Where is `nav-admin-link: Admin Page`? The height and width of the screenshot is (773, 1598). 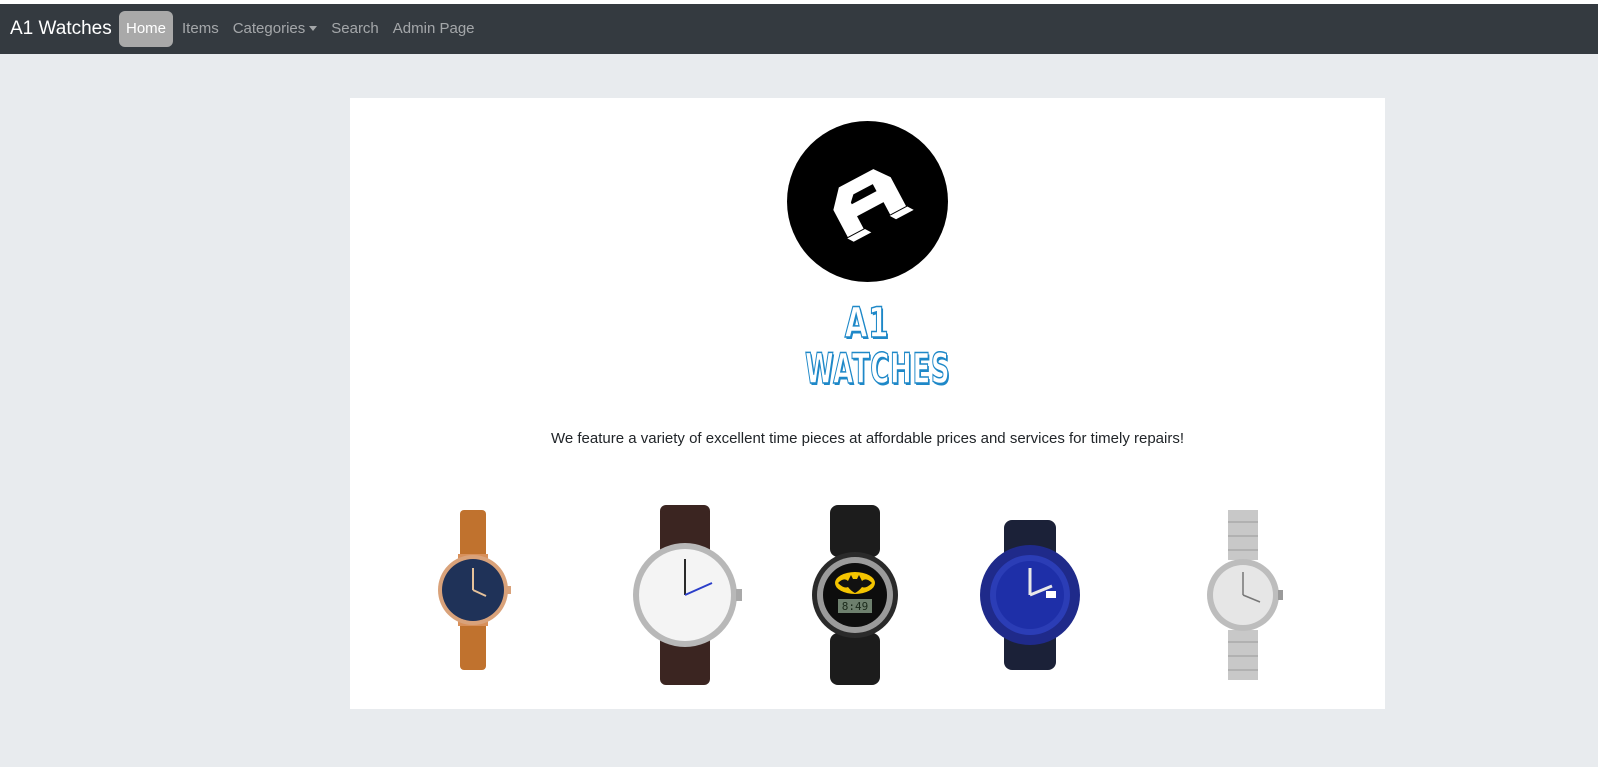
nav-admin-link: Admin Page is located at coordinates (434, 29).